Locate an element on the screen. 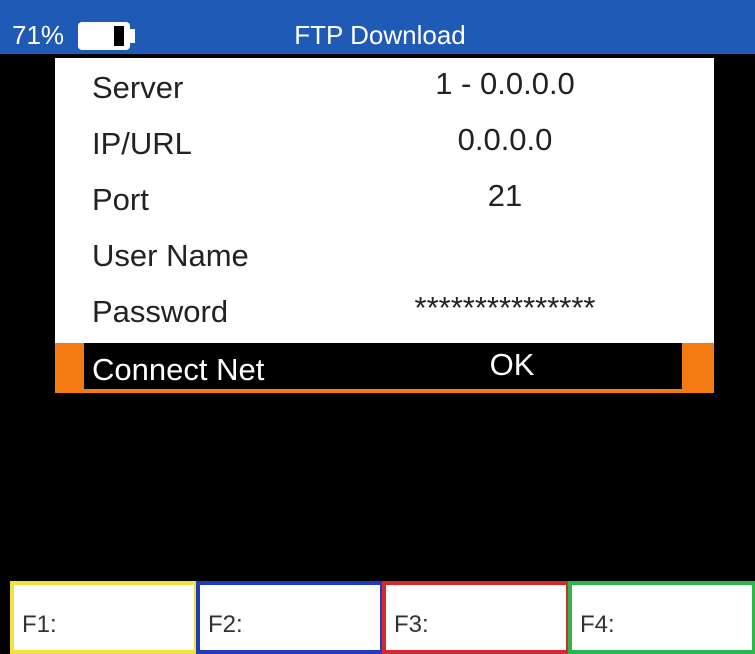  f3-button: F3: is located at coordinates (476, 617).